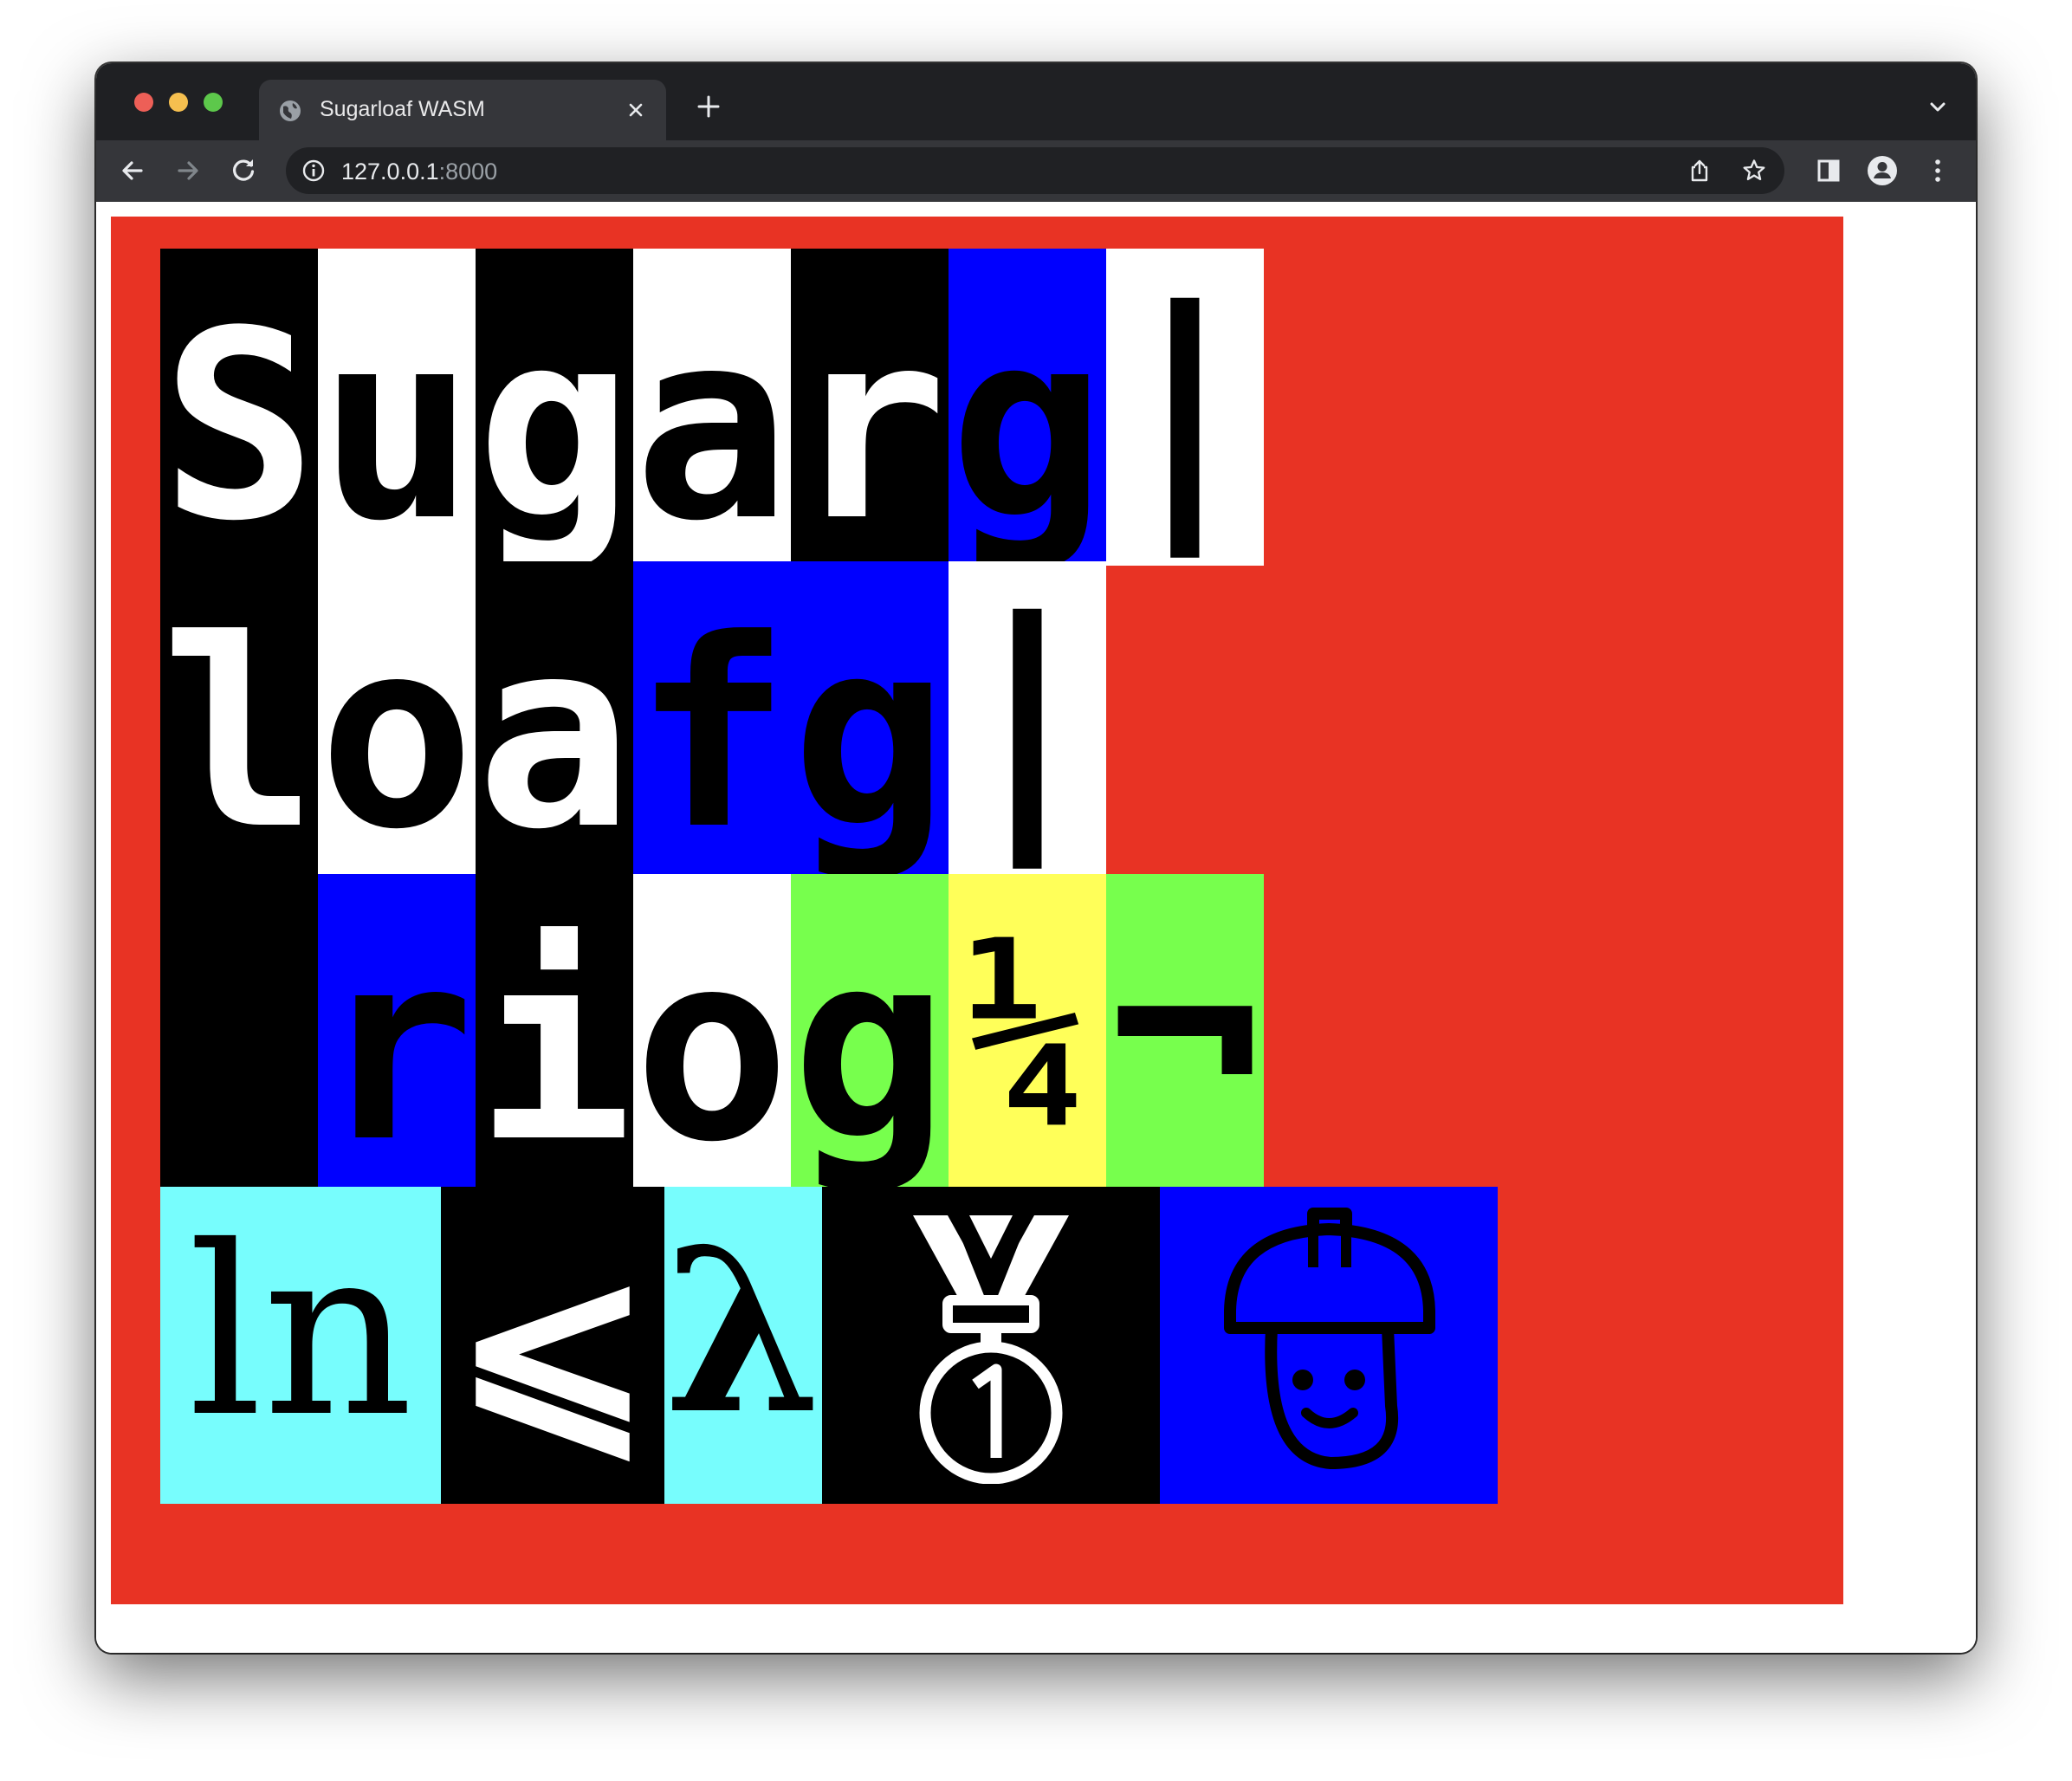  I want to click on grid-cell-loaf-o: o, so click(397, 718).